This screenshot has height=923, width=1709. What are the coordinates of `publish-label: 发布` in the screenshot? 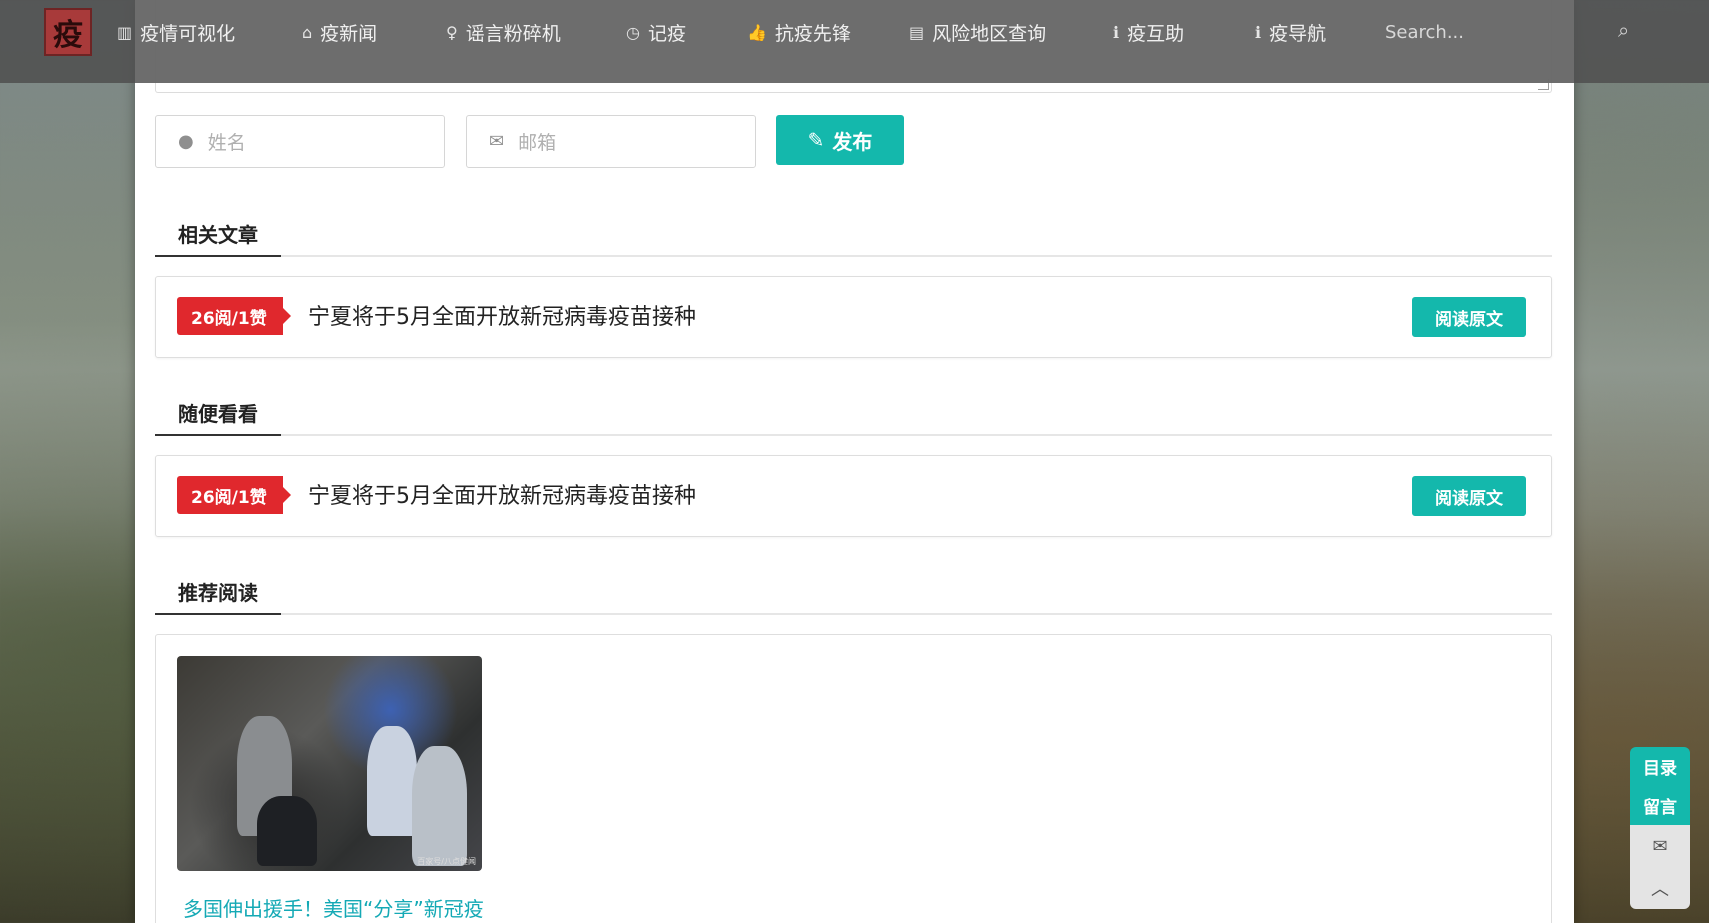 It's located at (852, 141).